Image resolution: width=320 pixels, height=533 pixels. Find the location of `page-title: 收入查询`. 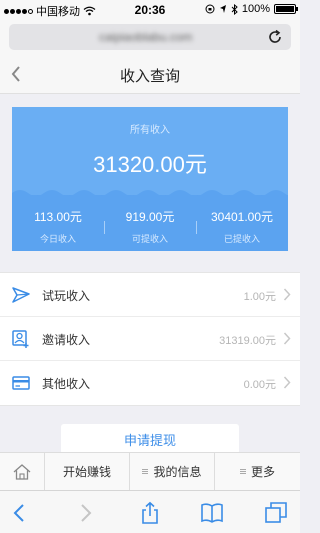

page-title: 收入查询 is located at coordinates (149, 76).